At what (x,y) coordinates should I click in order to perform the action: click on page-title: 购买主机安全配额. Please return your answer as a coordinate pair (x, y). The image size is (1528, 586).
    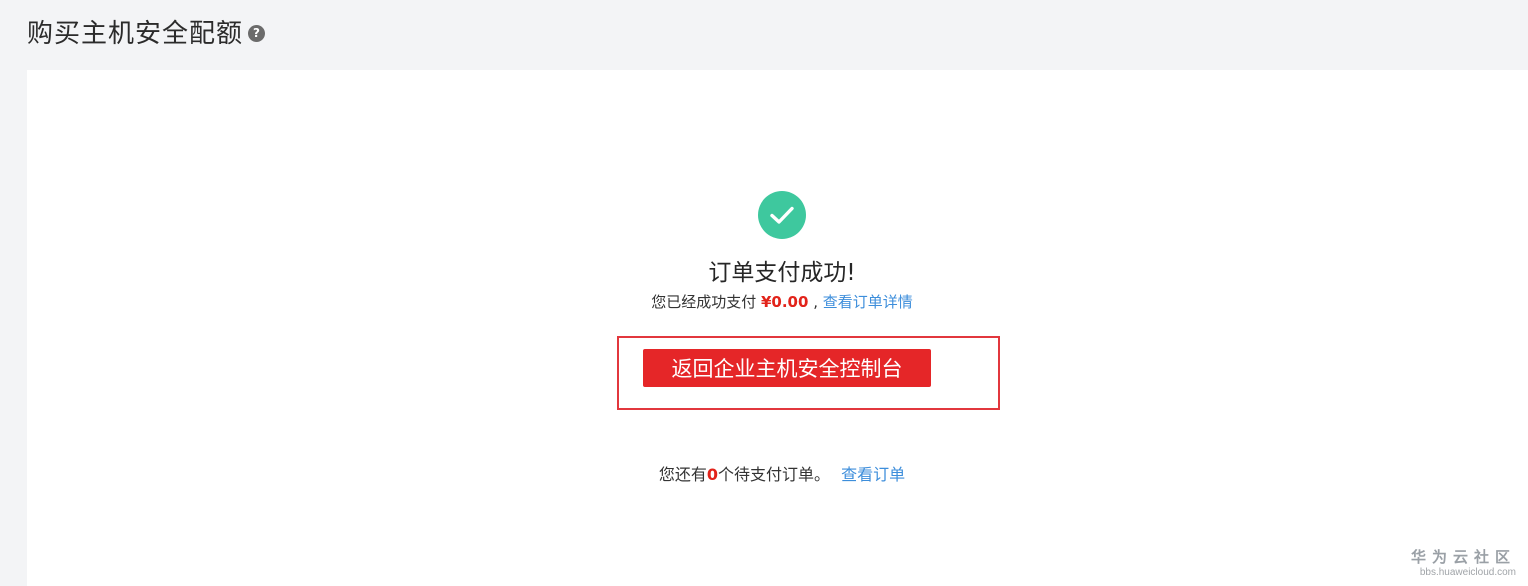
    Looking at the image, I should click on (135, 33).